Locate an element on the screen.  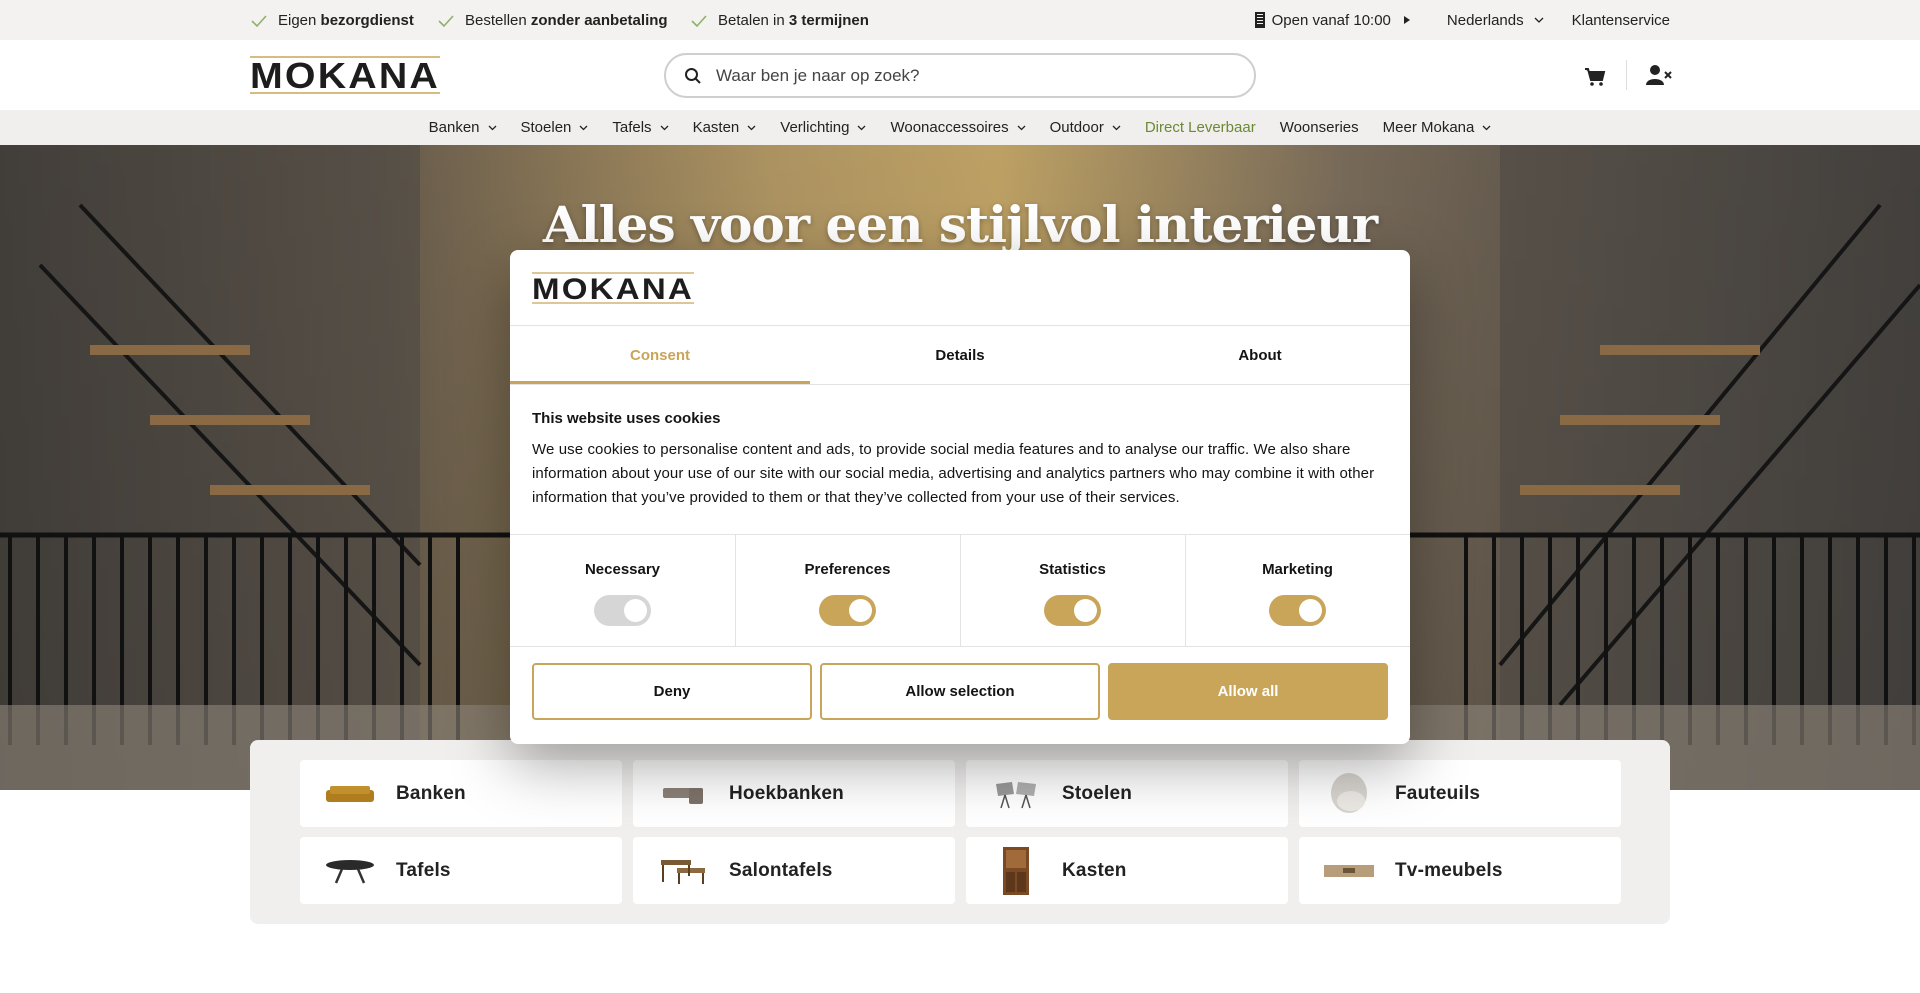
tab-details: Details is located at coordinates (960, 355).